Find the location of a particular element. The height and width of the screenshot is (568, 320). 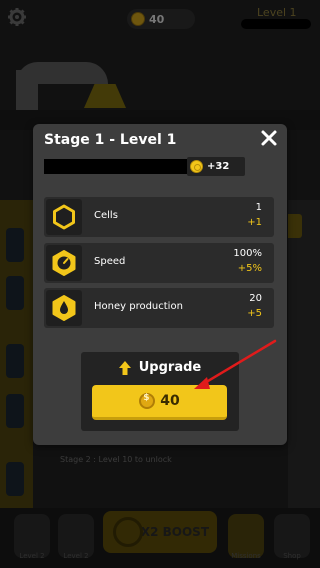

upgrade-price: 40 is located at coordinates (170, 401).